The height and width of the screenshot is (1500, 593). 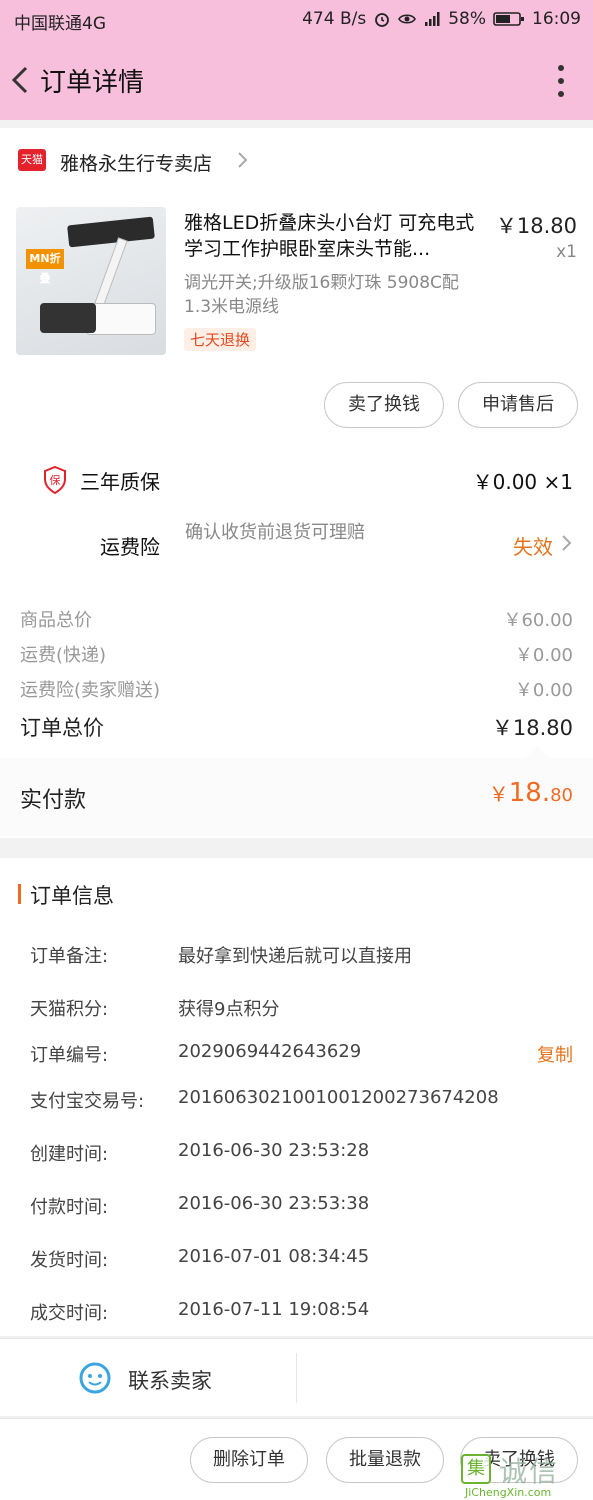 What do you see at coordinates (274, 1256) in the screenshot?
I see `info-value: 2016-07-01 08:34:45` at bounding box center [274, 1256].